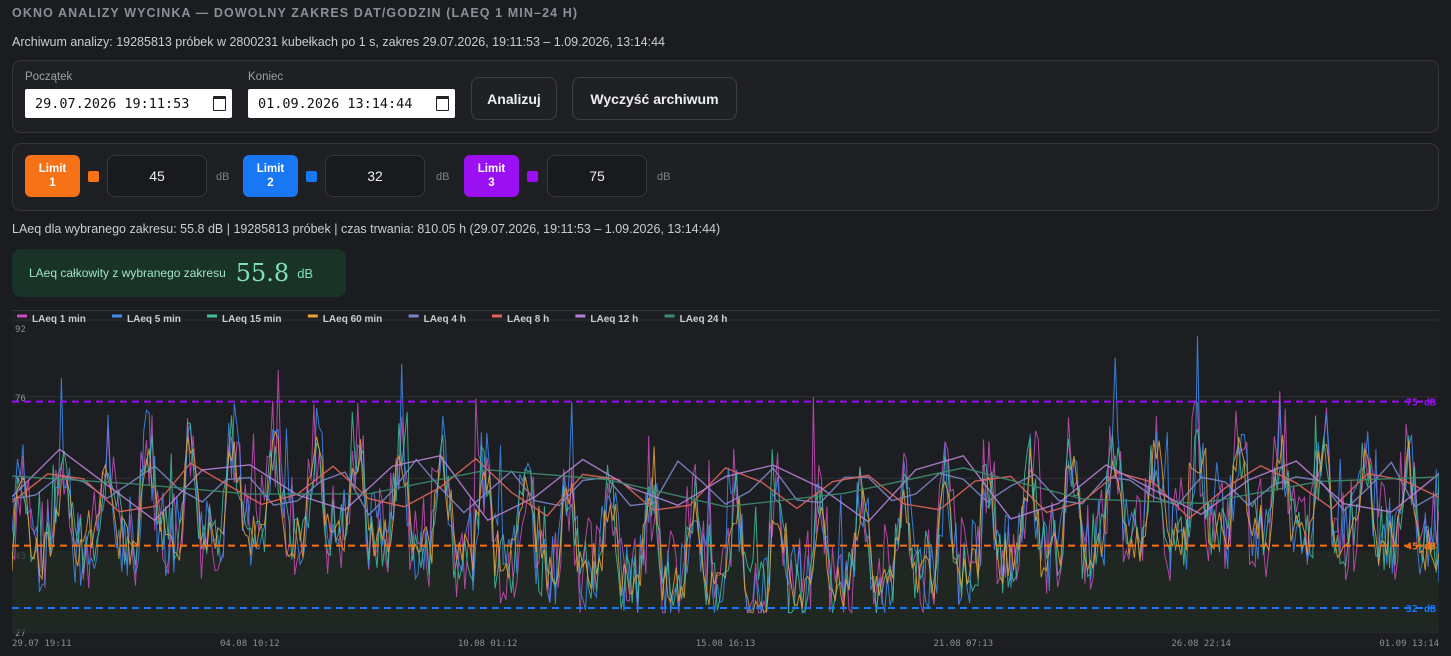 This screenshot has width=1451, height=656. What do you see at coordinates (305, 273) in the screenshot?
I see `total-laeq-unit: dB` at bounding box center [305, 273].